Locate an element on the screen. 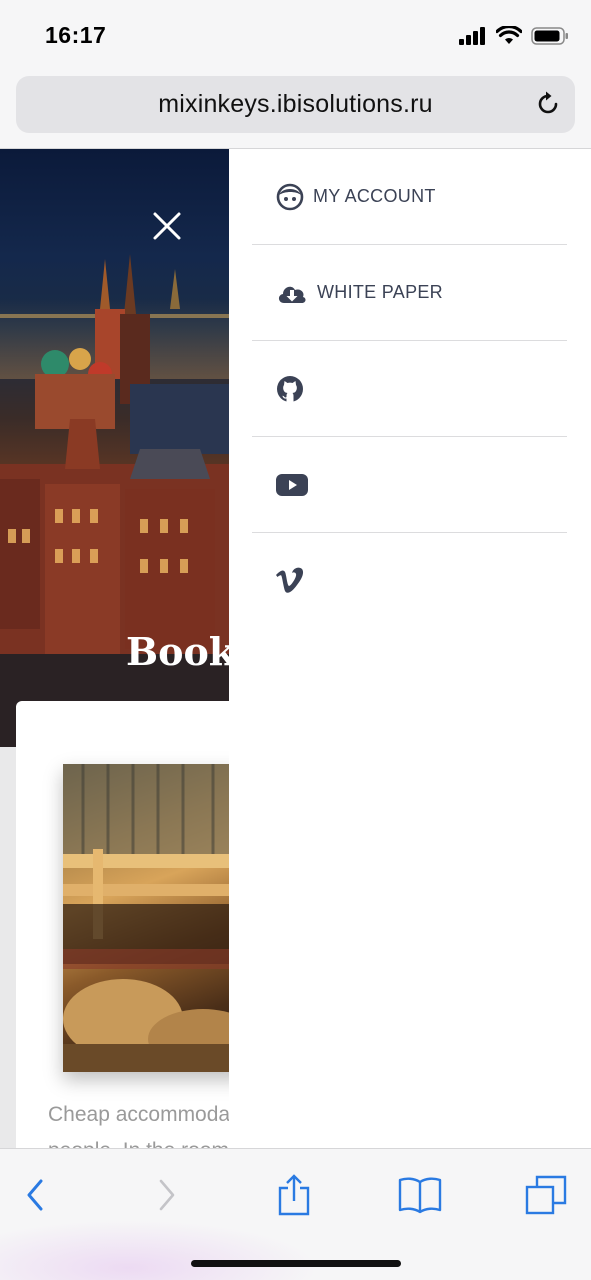  room-photo is located at coordinates (154, 918).